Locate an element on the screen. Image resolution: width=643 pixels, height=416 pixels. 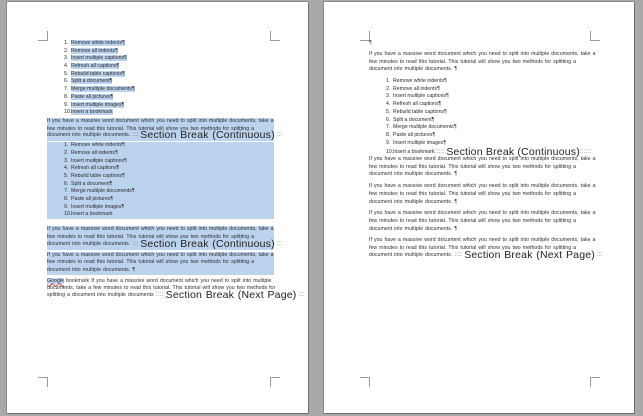
list-number: 1. is located at coordinates (66, 145).